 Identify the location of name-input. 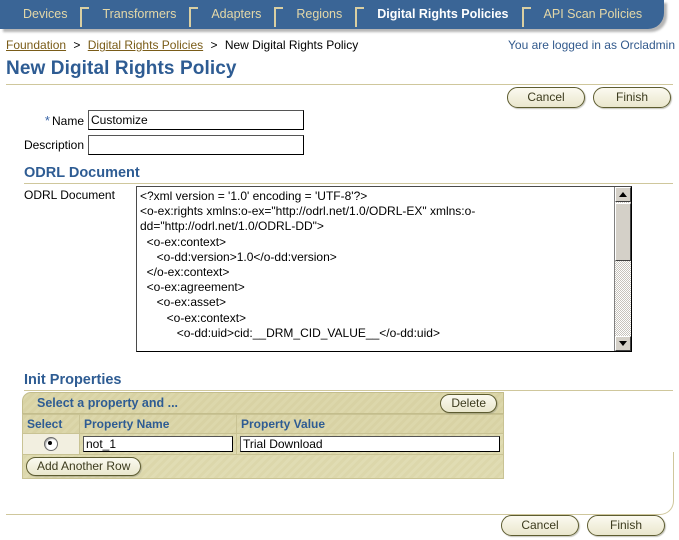
(196, 120).